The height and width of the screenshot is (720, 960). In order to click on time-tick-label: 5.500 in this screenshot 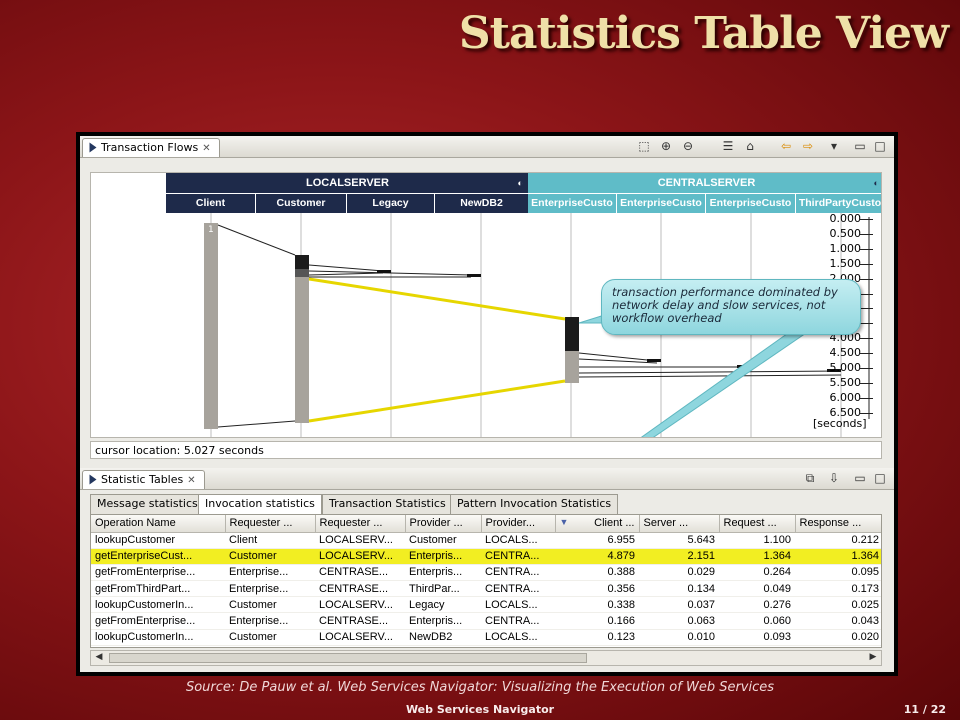, I will do `click(845, 382)`.